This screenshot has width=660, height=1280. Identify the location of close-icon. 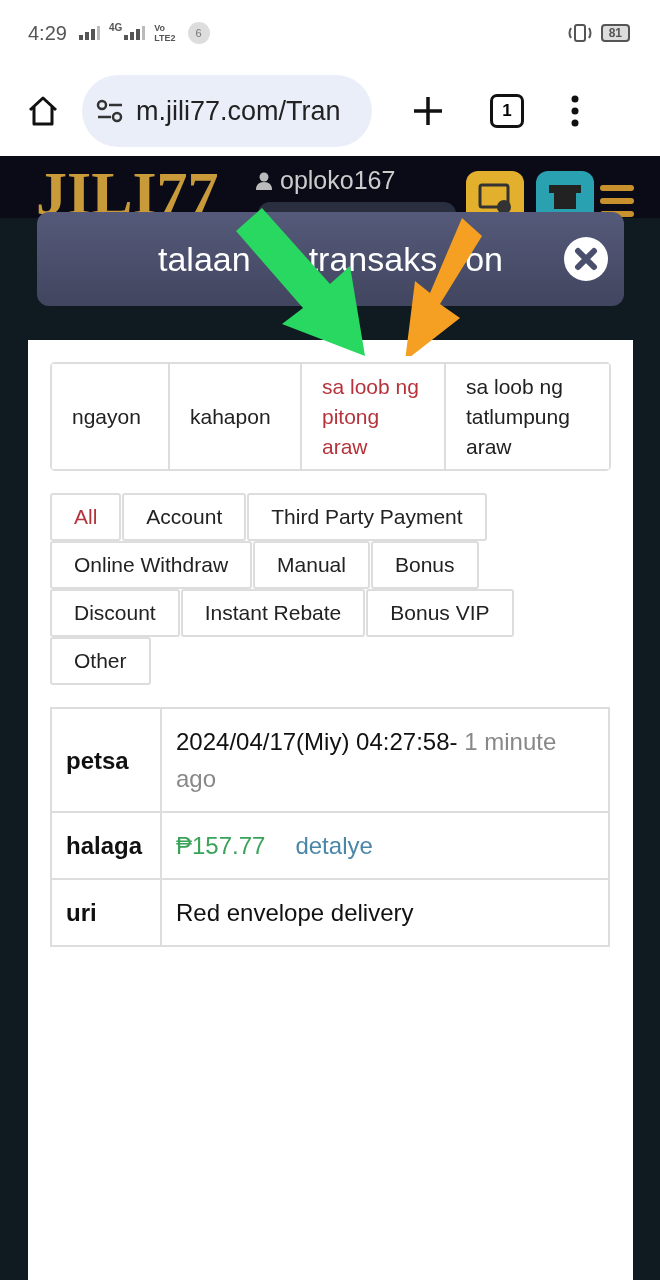
(586, 259).